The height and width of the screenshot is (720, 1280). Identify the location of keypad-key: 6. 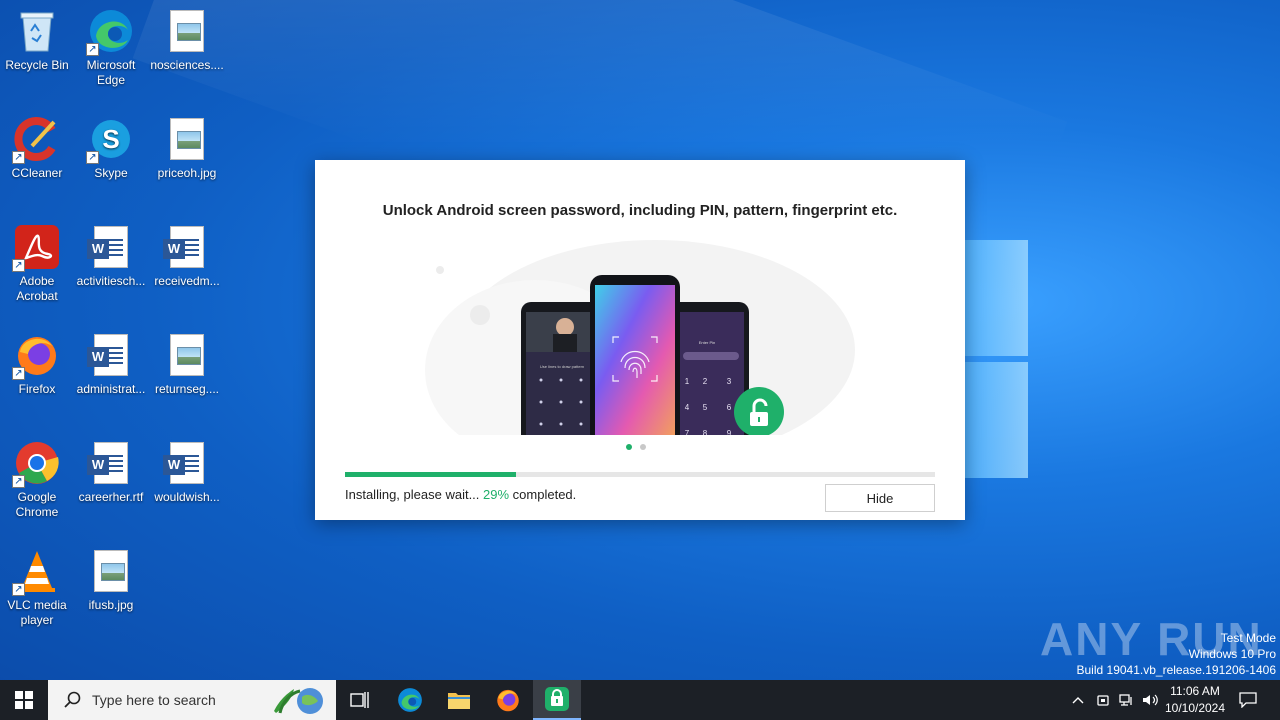
(729, 407).